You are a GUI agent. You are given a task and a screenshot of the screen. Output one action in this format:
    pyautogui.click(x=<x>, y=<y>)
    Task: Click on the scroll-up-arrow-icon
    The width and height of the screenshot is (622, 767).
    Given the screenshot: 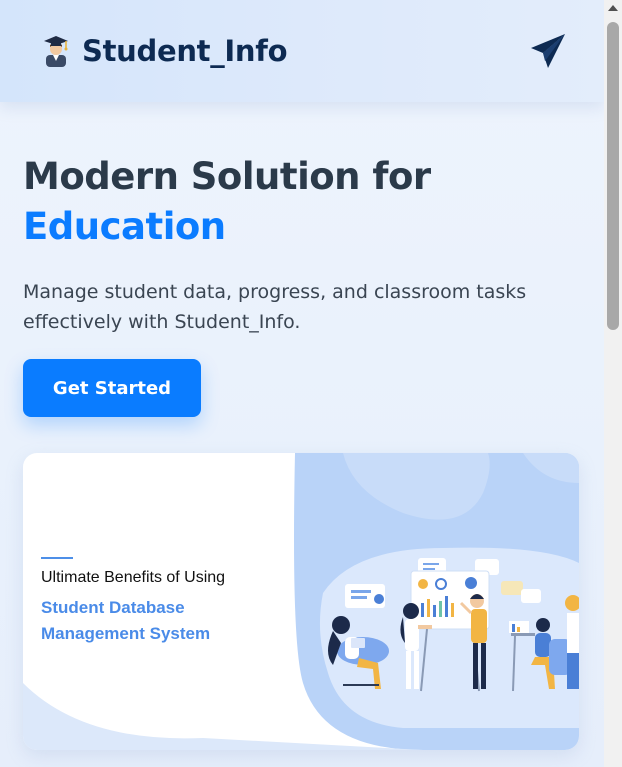 What is the action you would take?
    pyautogui.click(x=613, y=8)
    